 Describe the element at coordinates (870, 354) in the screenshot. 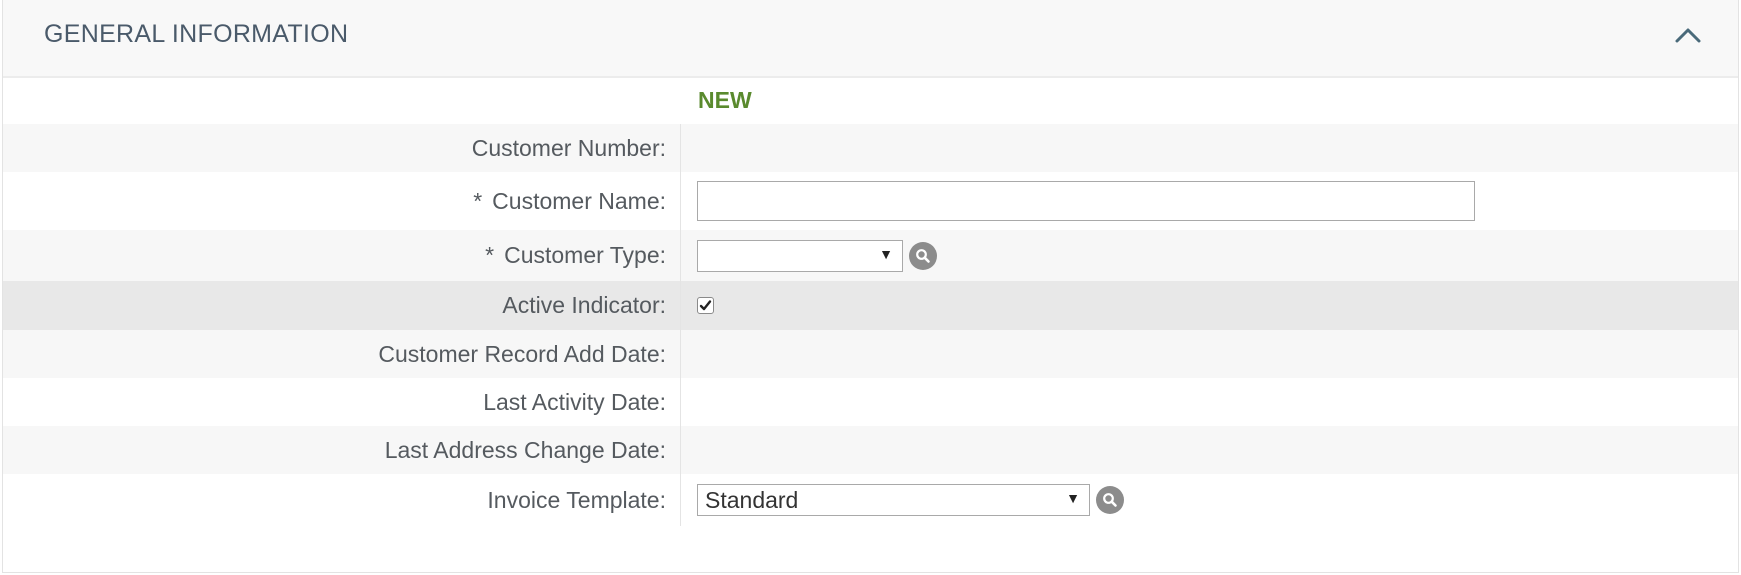

I see `record-add-date-row: Customer Record Add Date:` at that location.